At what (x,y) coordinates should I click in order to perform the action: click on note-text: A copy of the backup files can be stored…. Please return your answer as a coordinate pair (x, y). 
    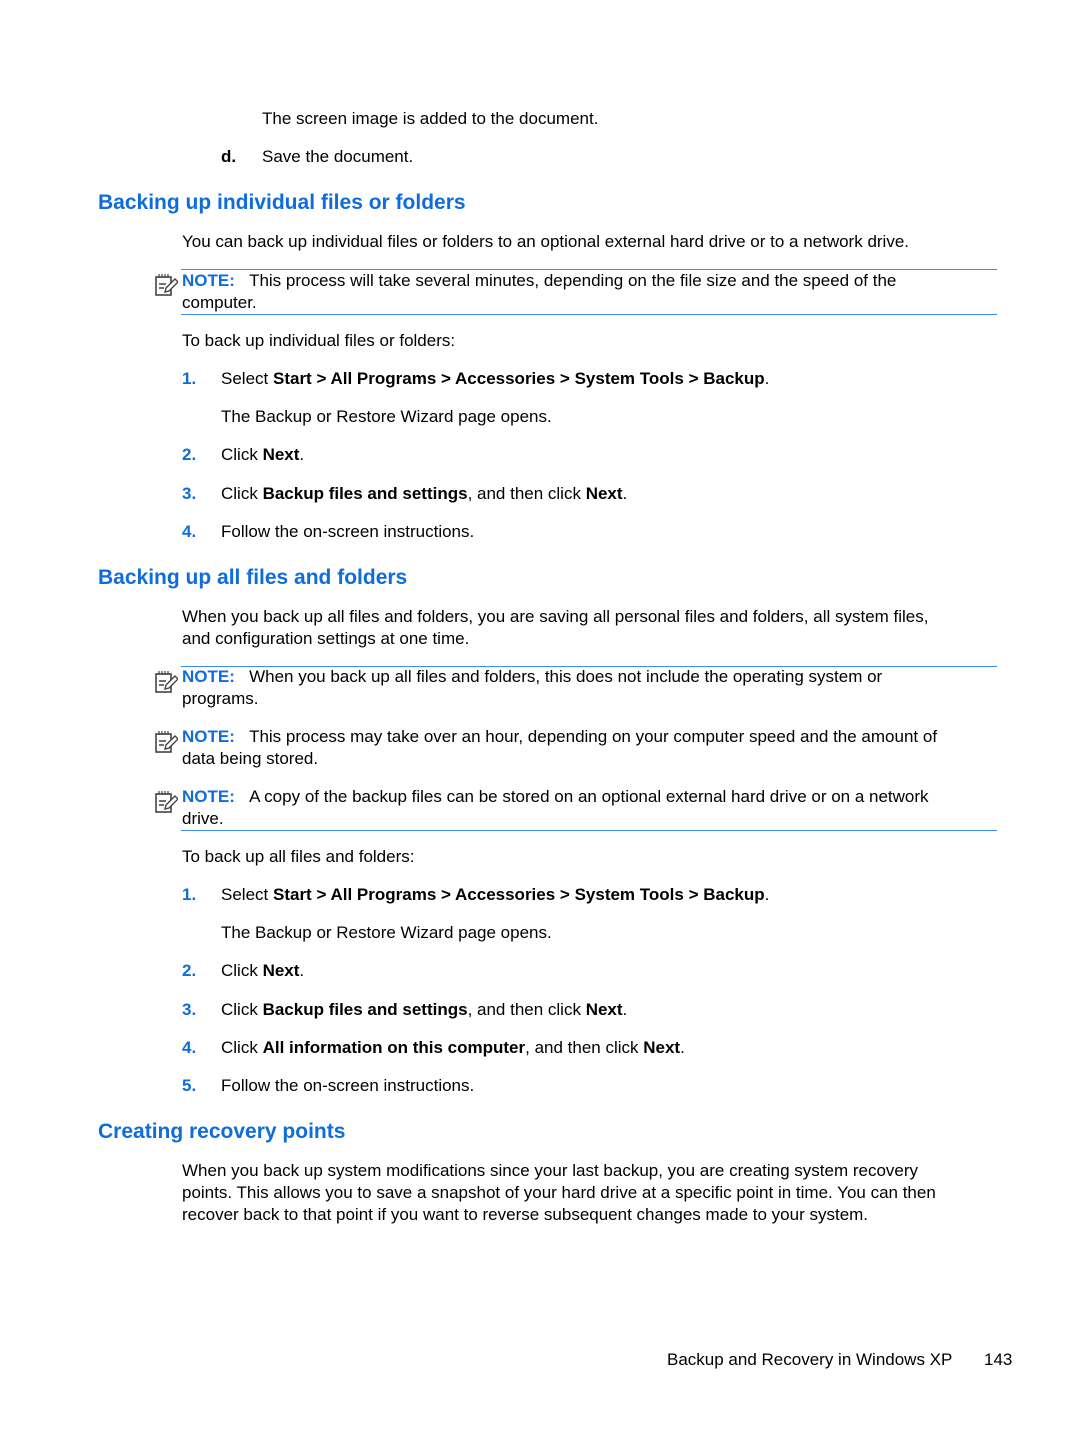
    Looking at the image, I should click on (589, 796).